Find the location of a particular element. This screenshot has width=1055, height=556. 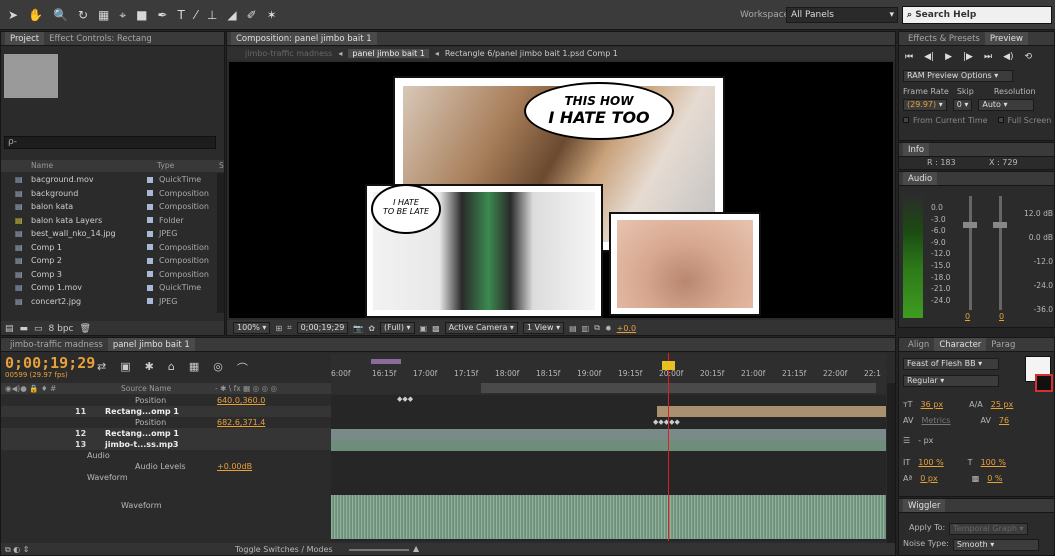

timeline-scrollbar is located at coordinates (891, 463).